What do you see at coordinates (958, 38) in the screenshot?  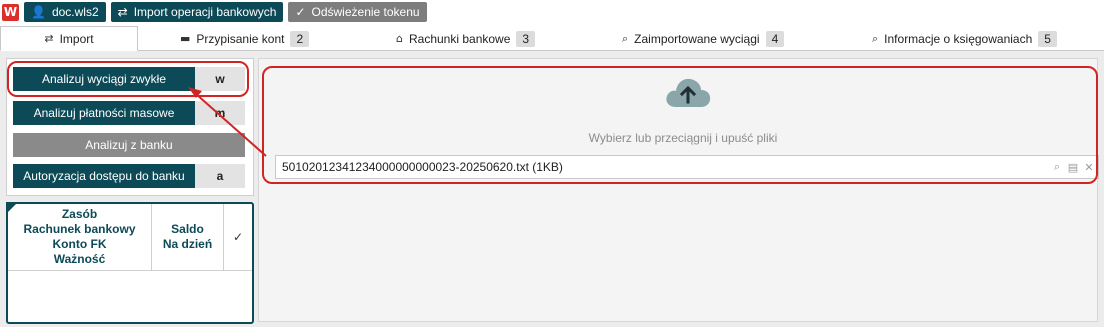 I see `tab-label: Informacje o księgowaniach` at bounding box center [958, 38].